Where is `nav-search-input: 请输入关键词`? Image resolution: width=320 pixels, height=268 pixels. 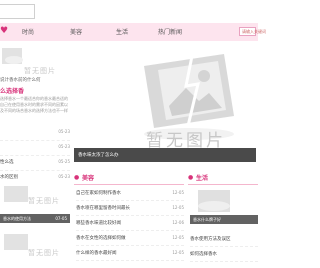
nav-search-input: 请输入关键词 is located at coordinates (252, 31).